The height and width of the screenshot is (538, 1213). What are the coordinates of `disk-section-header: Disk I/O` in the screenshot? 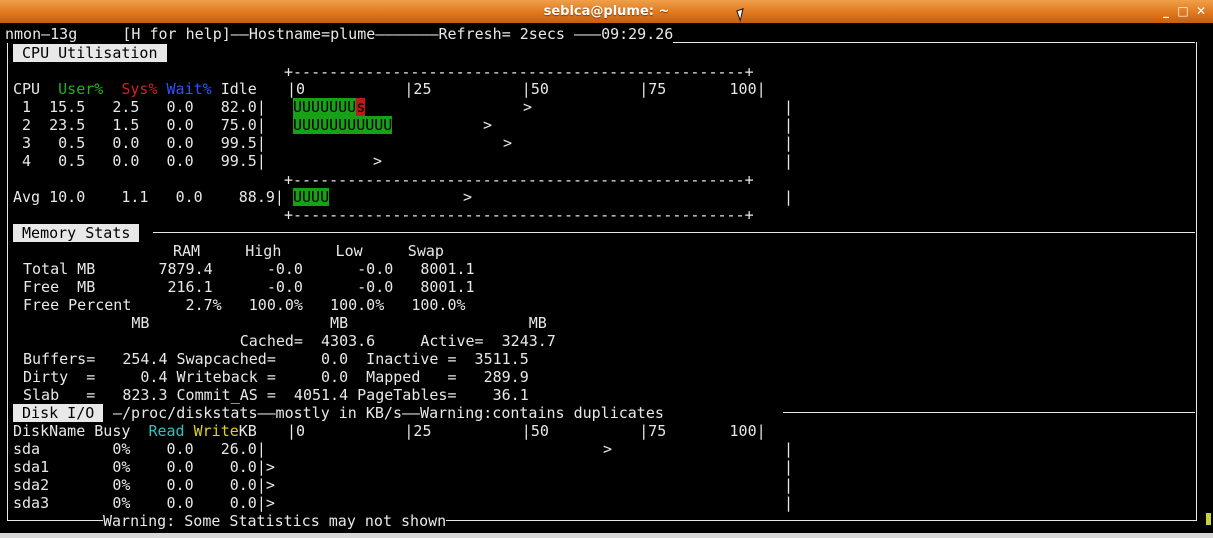 It's located at (58, 413).